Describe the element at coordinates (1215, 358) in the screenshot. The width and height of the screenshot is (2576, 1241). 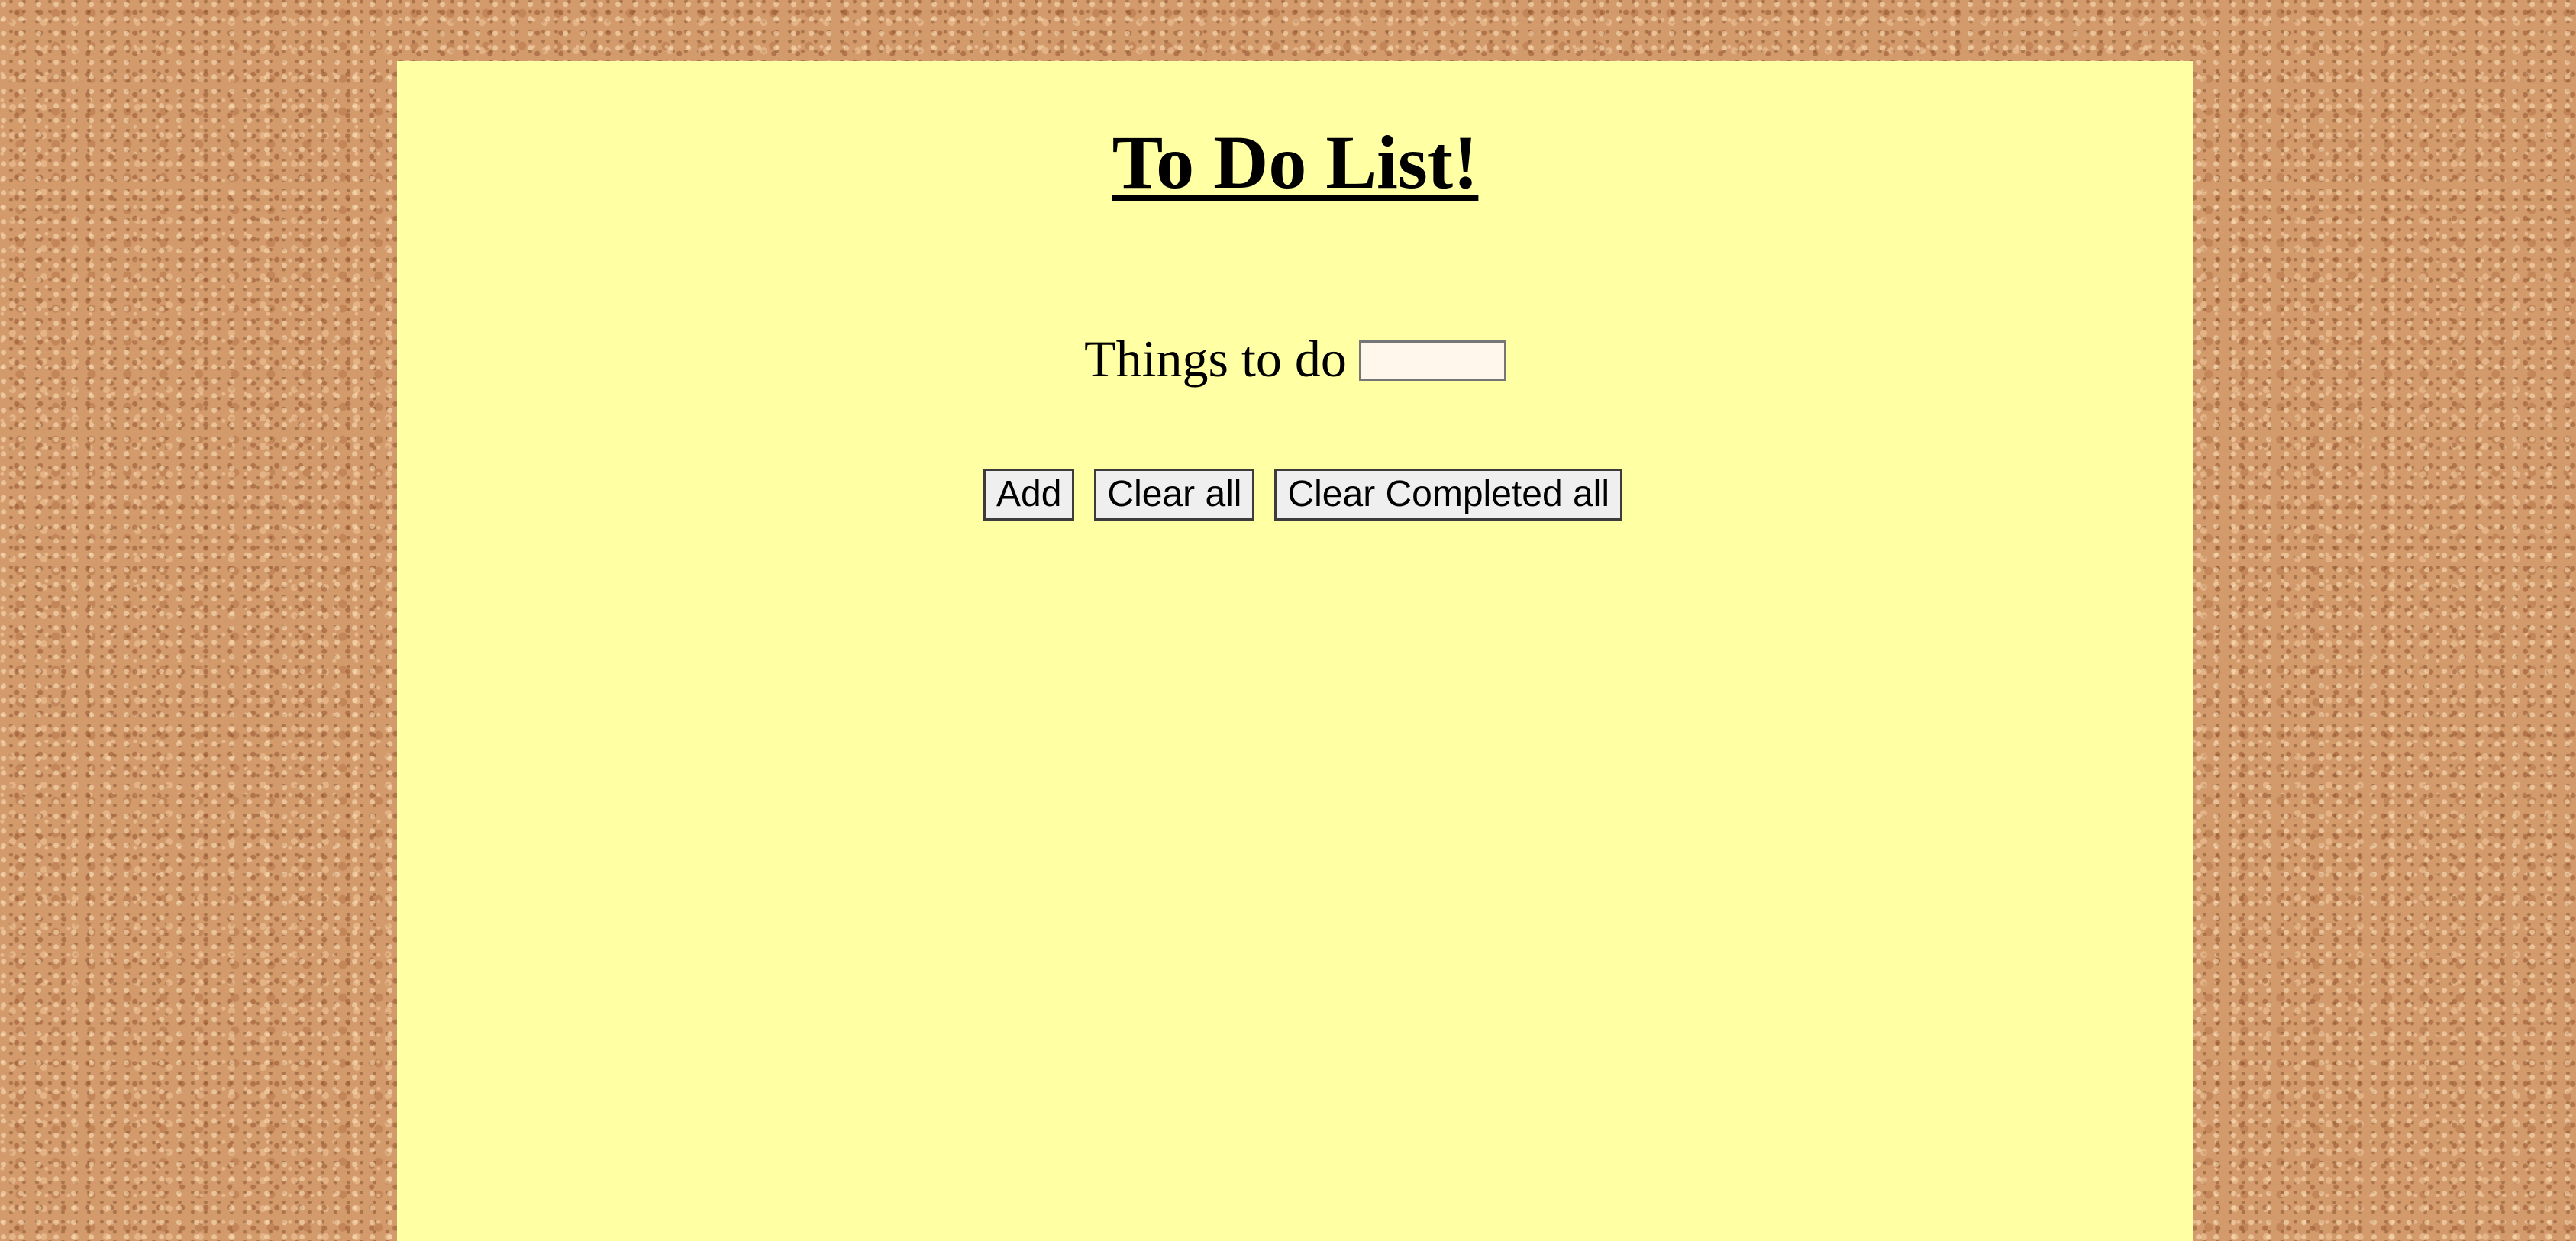
I see `things-to-do-label: Things to do` at that location.